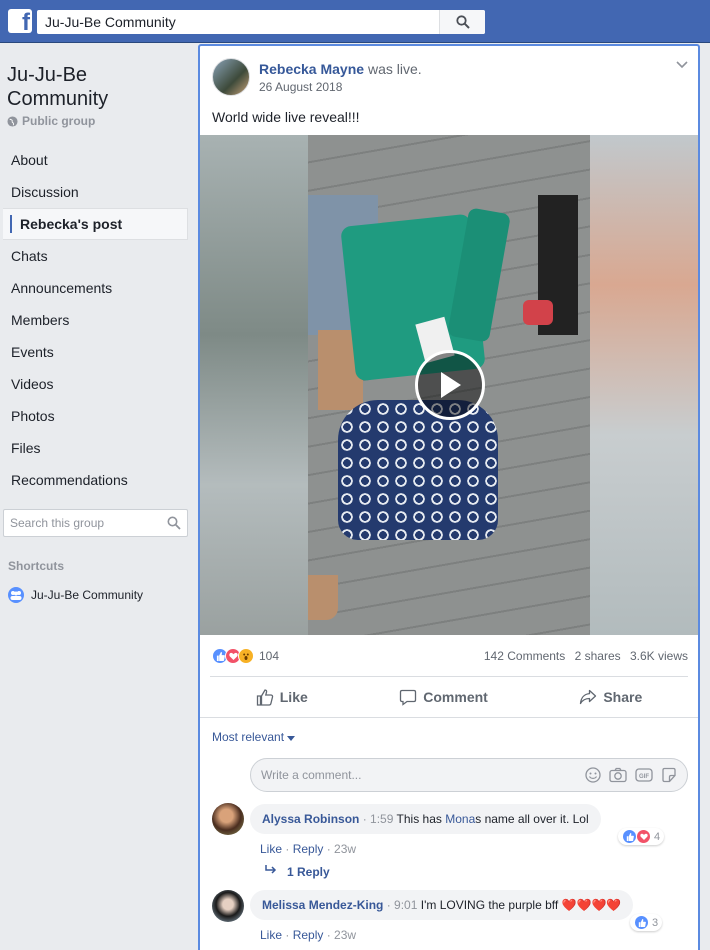 The width and height of the screenshot is (710, 950). I want to click on nav-label: Members, so click(40, 320).